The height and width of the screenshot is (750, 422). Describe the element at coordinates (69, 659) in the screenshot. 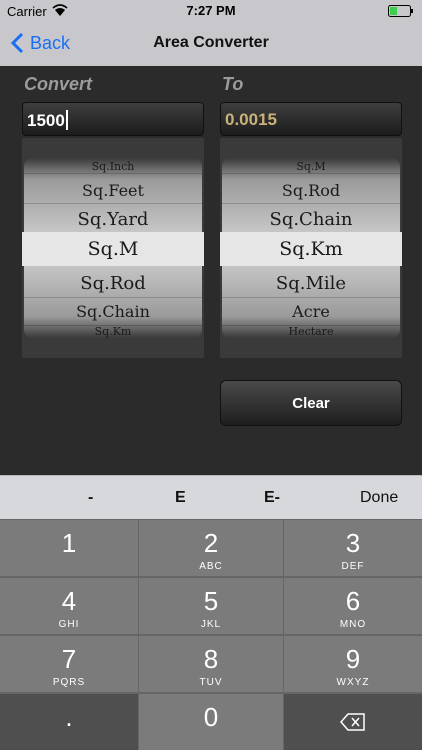

I see `key-digit: 7` at that location.